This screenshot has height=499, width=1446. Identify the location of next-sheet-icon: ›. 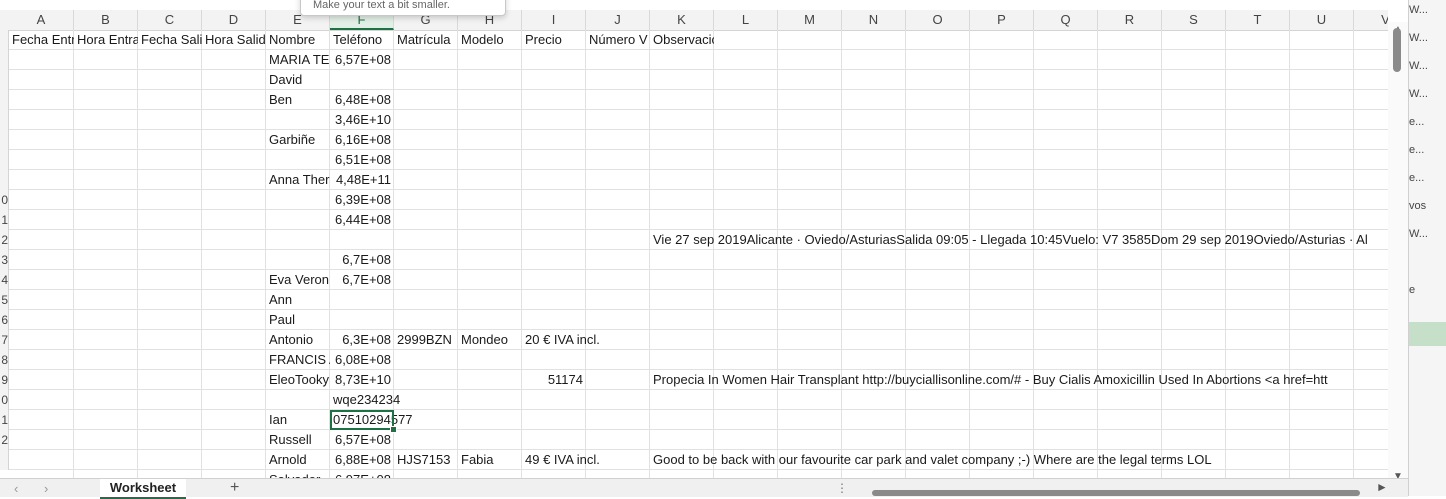
(46, 488).